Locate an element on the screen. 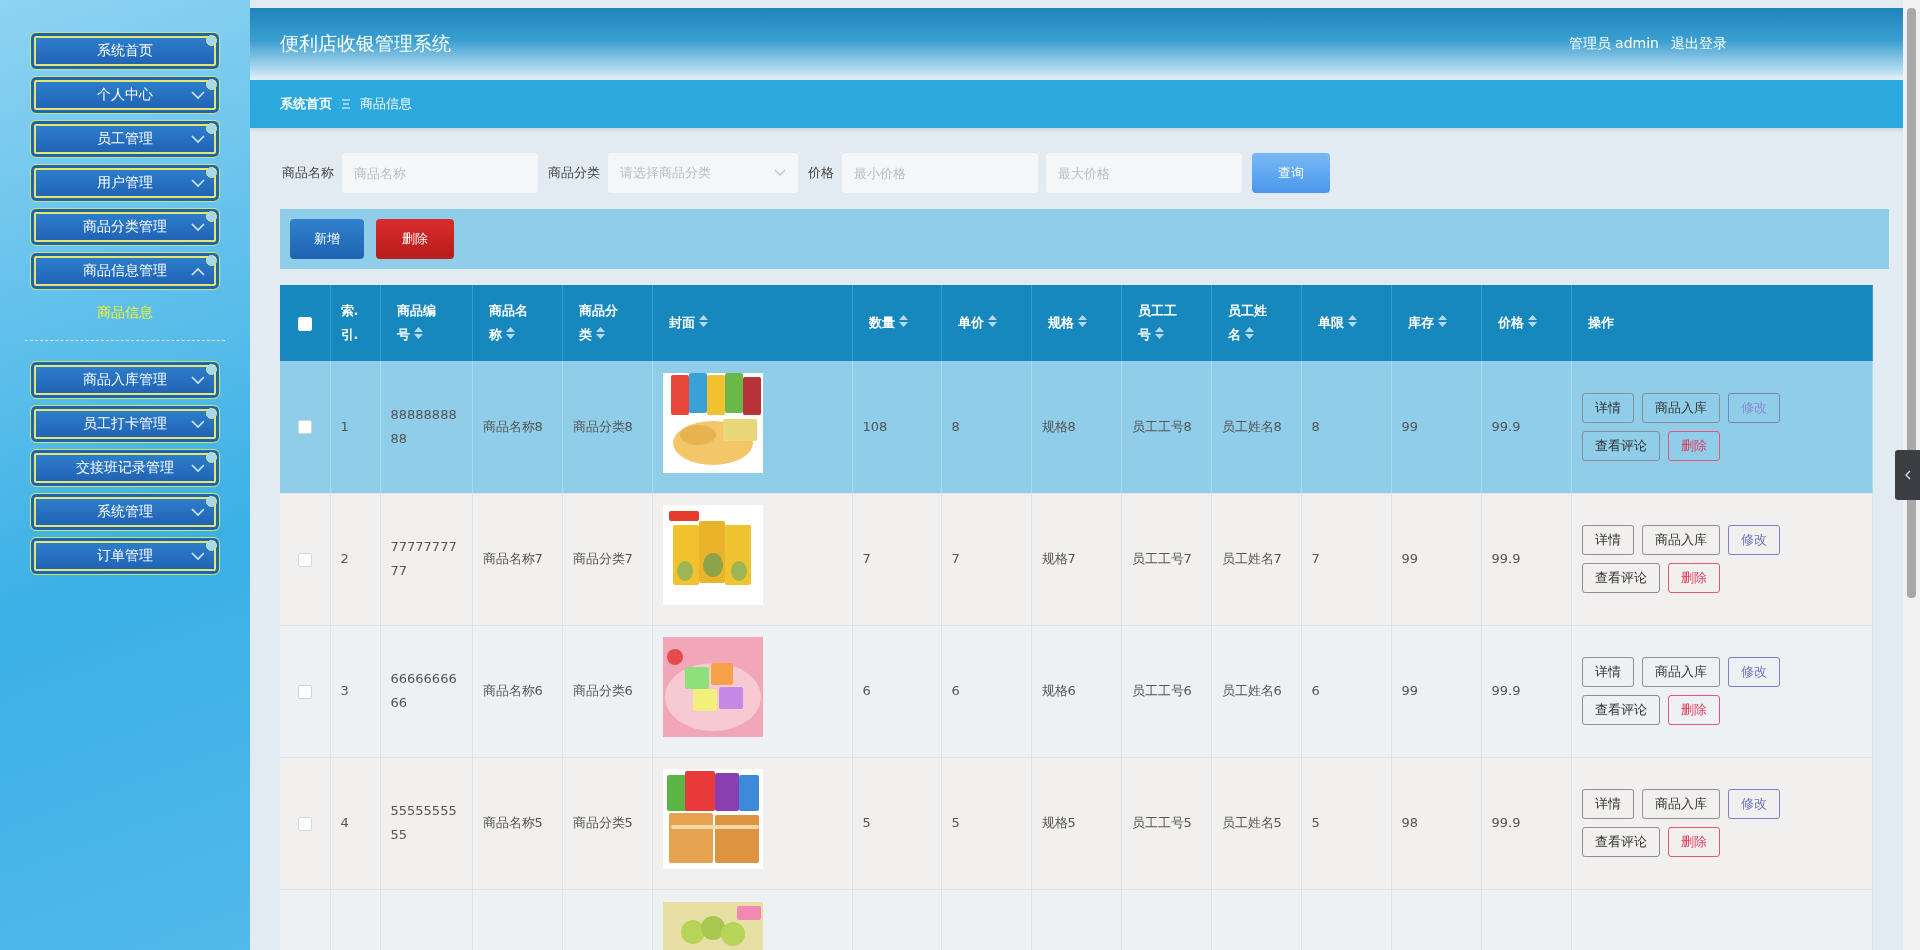 The width and height of the screenshot is (1920, 950). table-cell: 98 is located at coordinates (1436, 823).